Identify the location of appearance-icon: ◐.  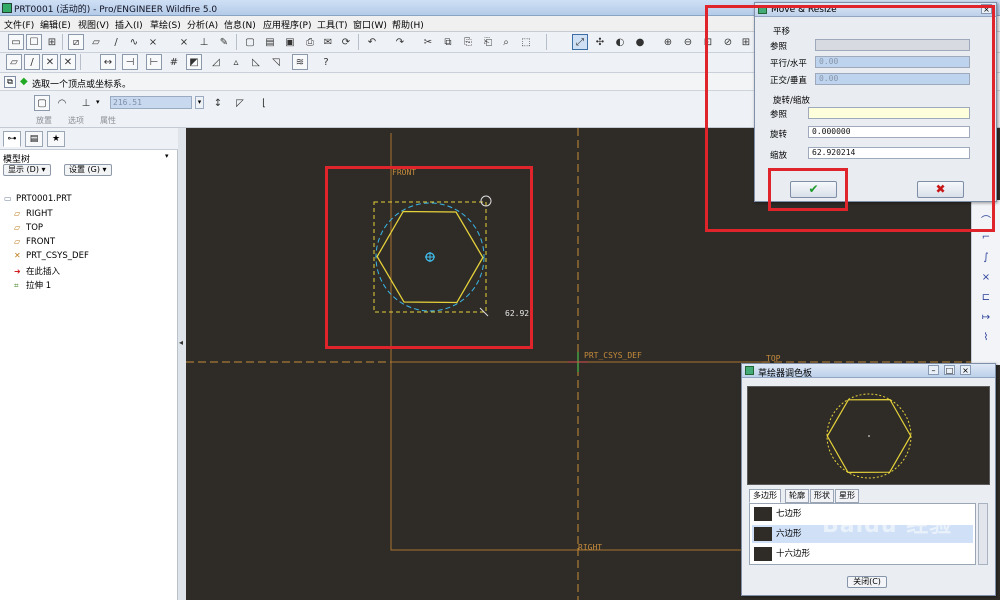
(620, 42).